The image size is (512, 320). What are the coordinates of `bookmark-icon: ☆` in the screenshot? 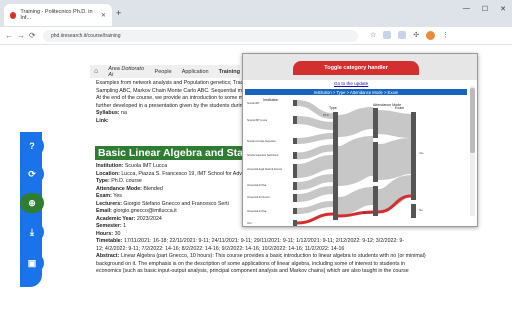 It's located at (373, 35).